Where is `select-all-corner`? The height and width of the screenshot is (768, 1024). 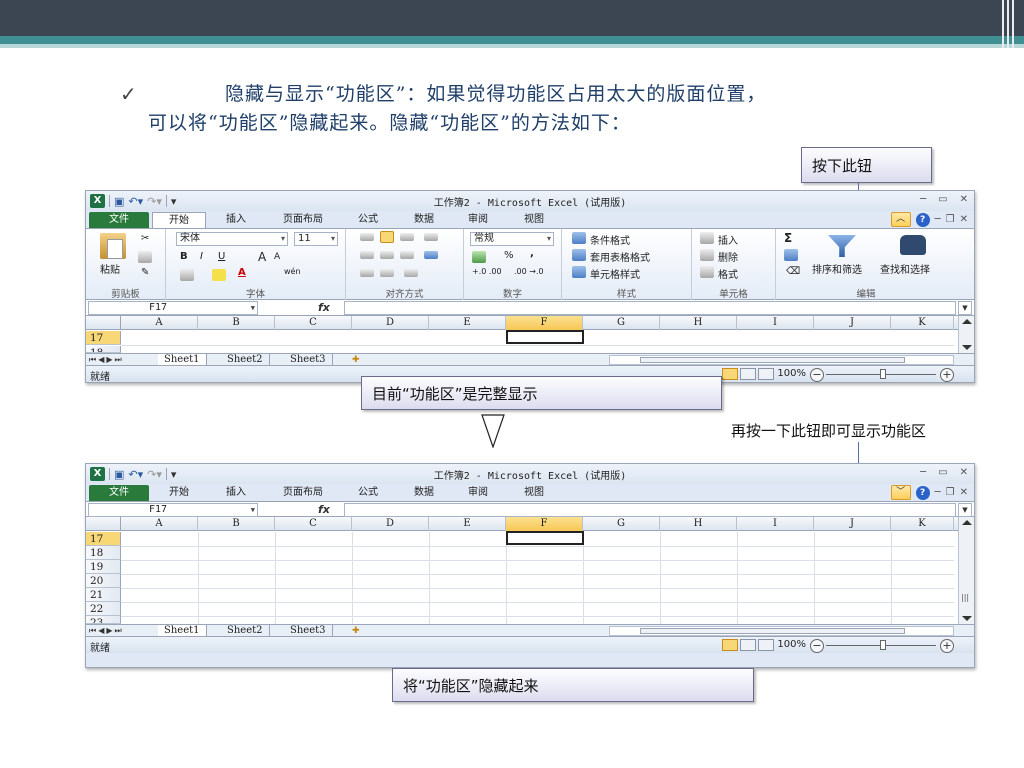
select-all-corner is located at coordinates (103, 524).